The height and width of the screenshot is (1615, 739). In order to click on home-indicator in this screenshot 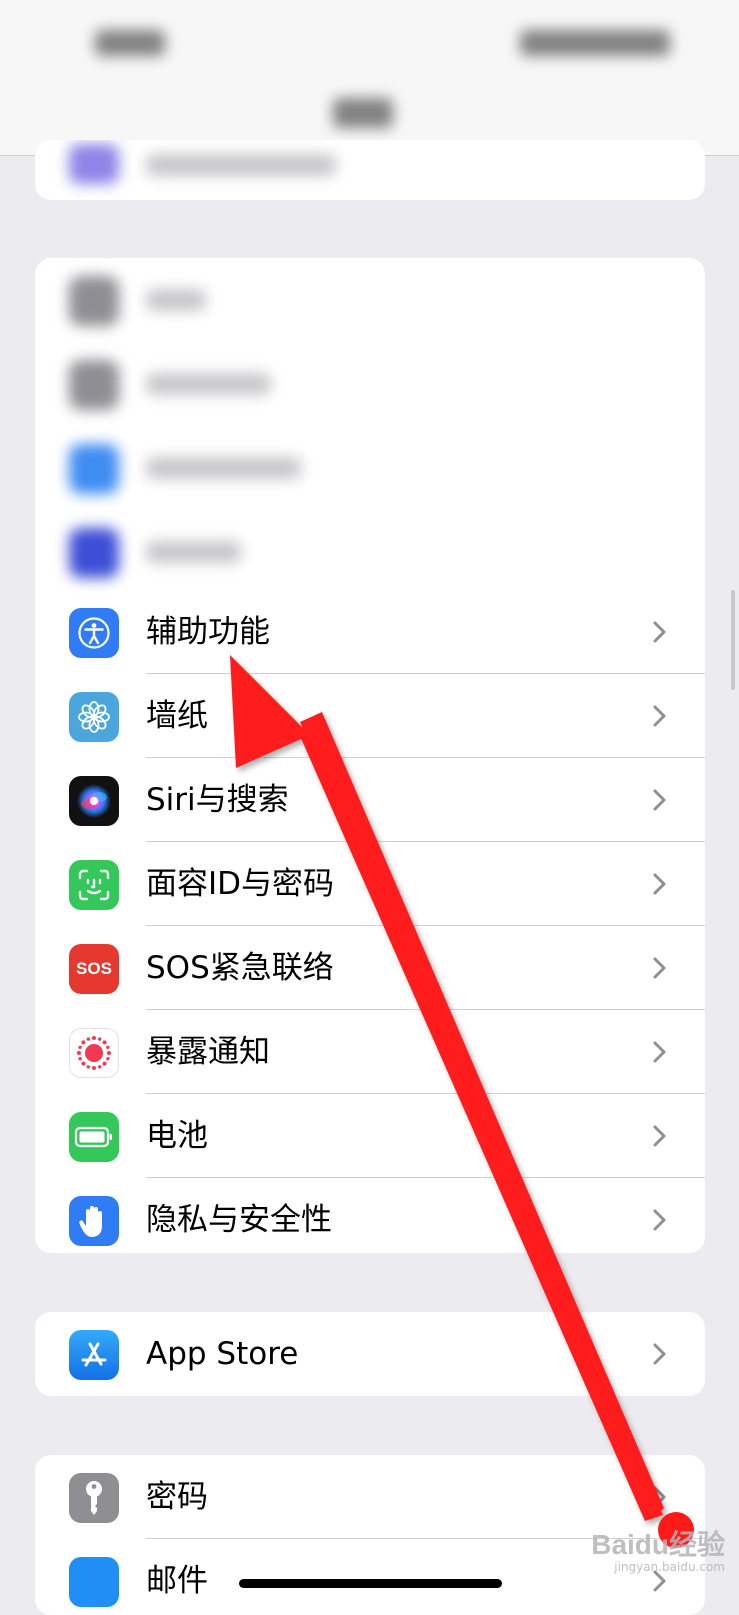, I will do `click(370, 1583)`.